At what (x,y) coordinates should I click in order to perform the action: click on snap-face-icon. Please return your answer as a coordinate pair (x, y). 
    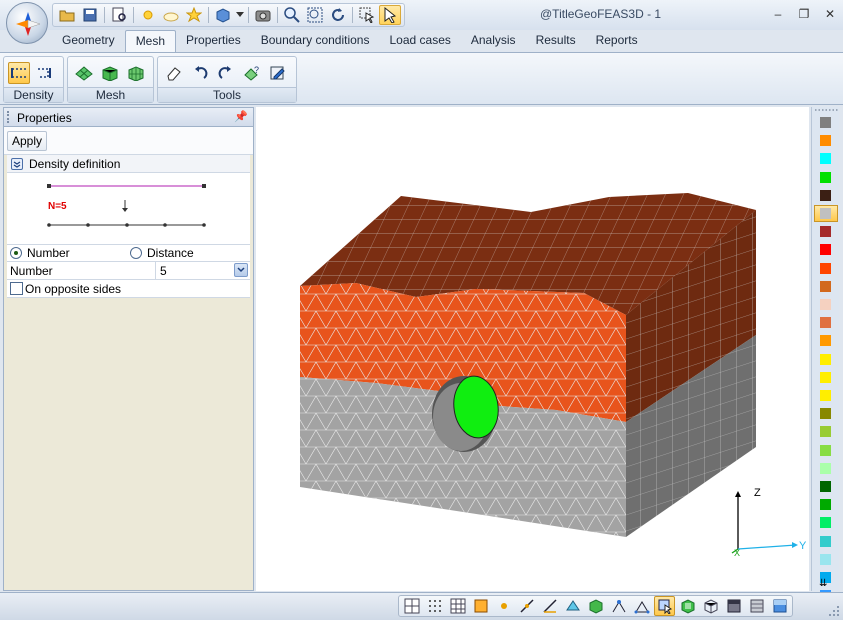
    Looking at the image, I should click on (572, 606).